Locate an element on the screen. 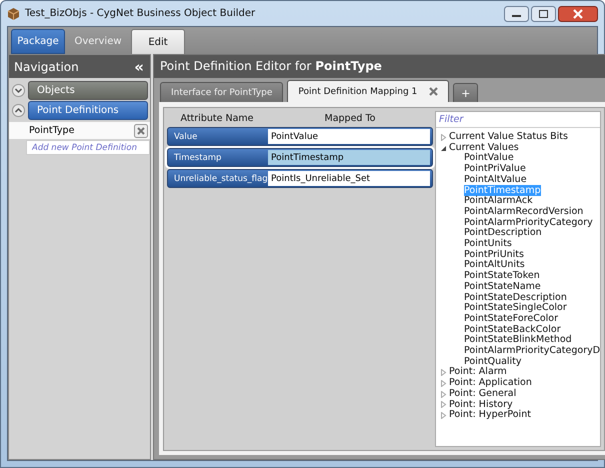 Image resolution: width=605 pixels, height=468 pixels. tree-item: PointAltUnits is located at coordinates (494, 264).